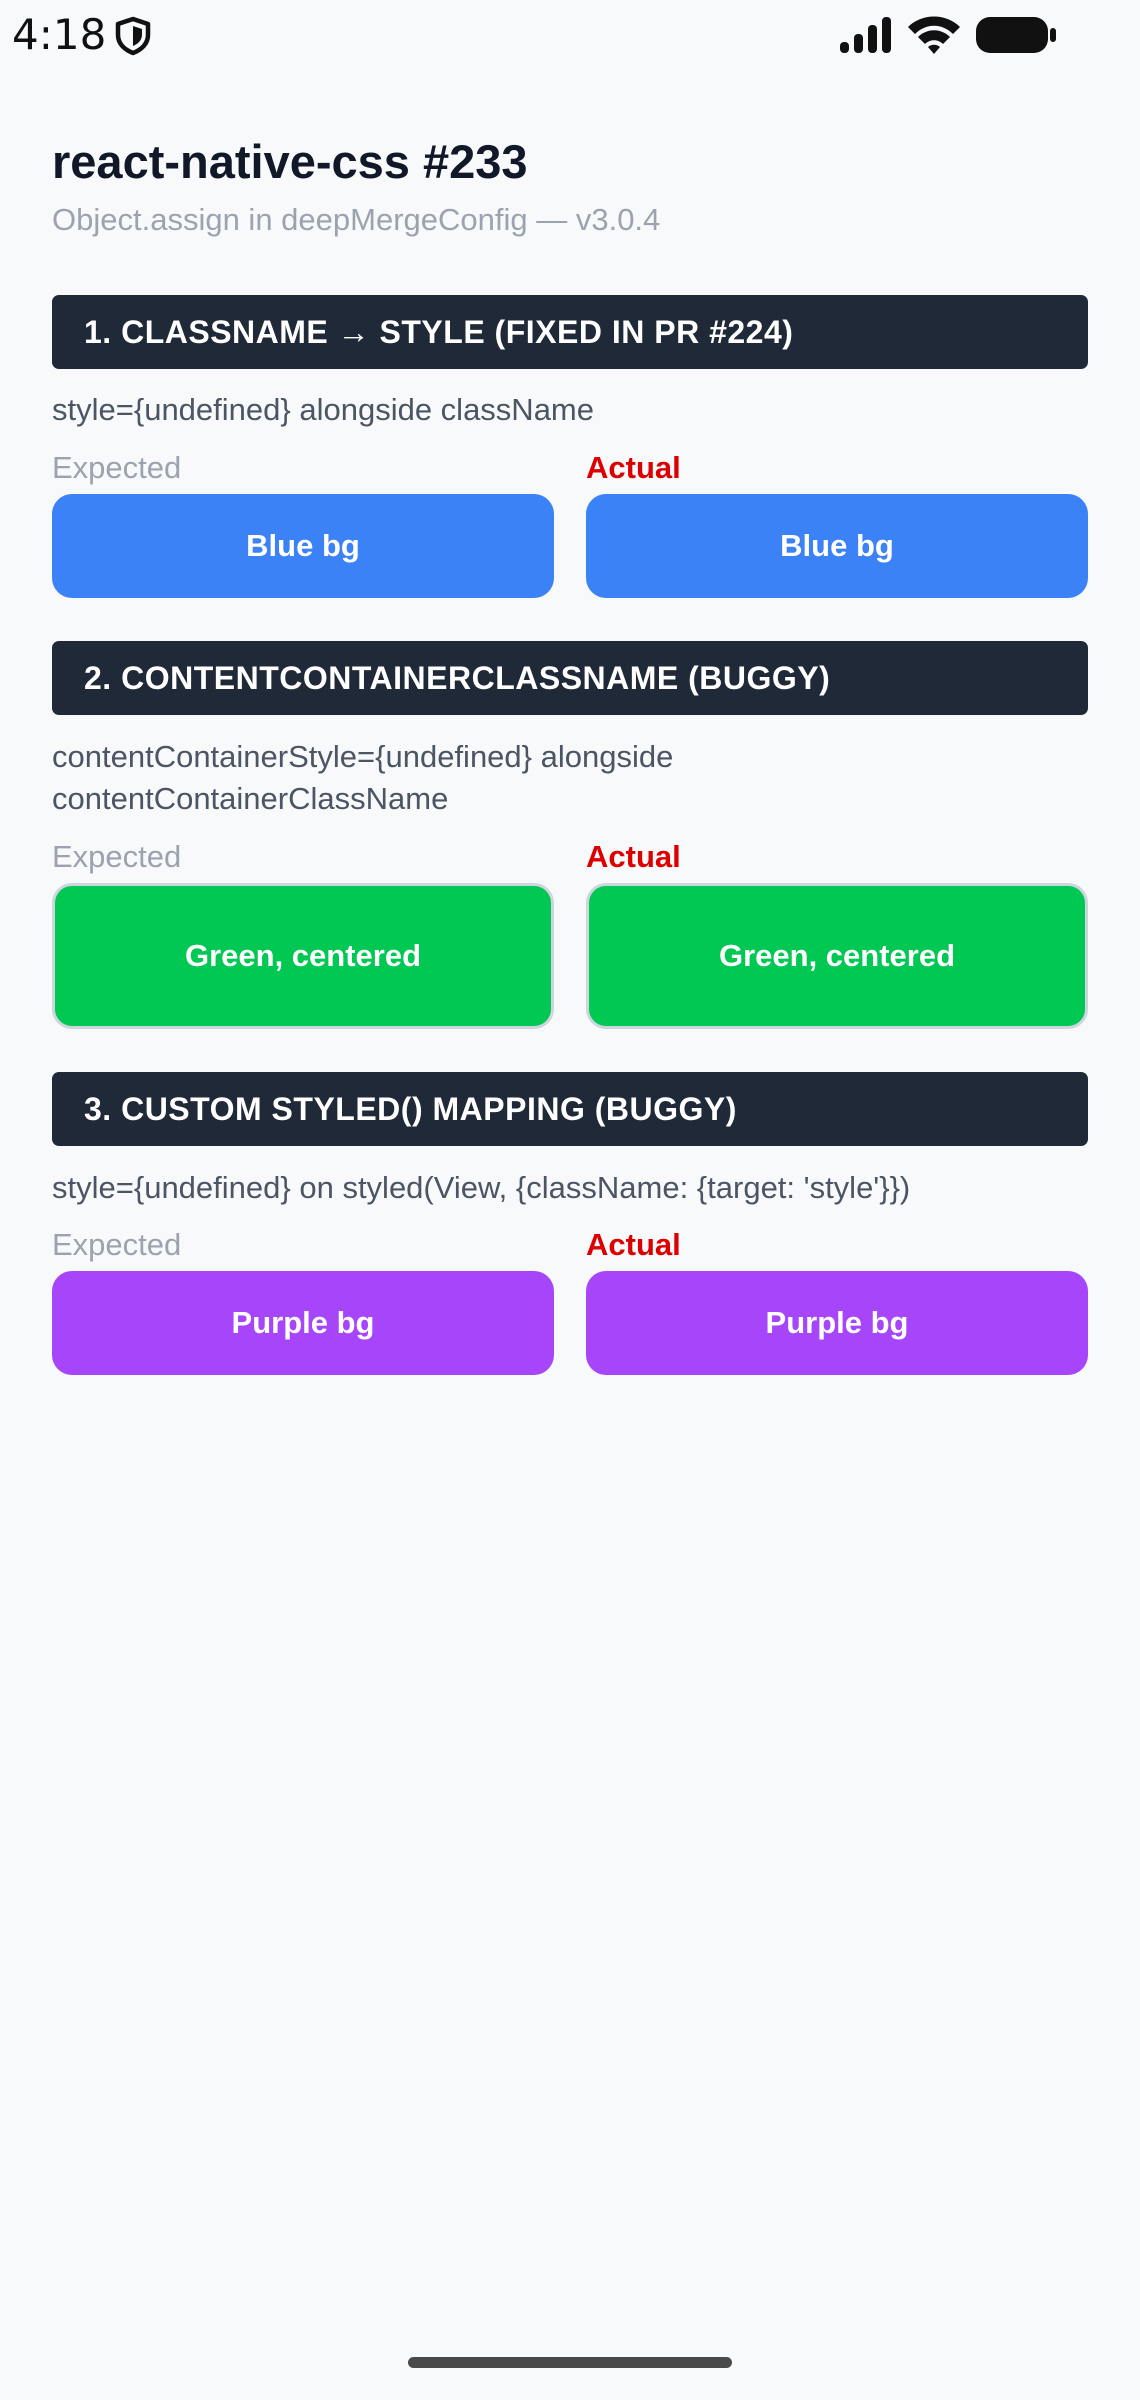 This screenshot has height=2400, width=1140. I want to click on battery-icon, so click(1016, 35).